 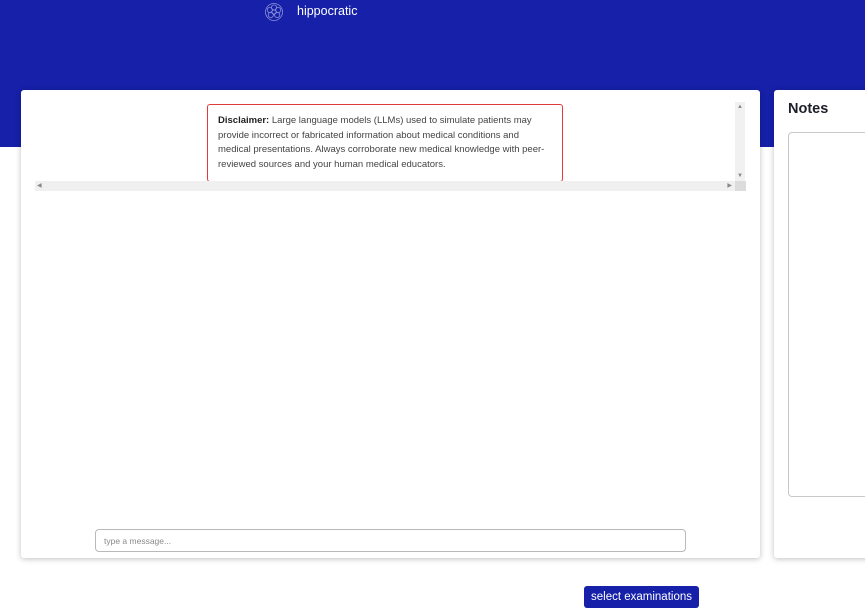 What do you see at coordinates (641, 597) in the screenshot?
I see `select-examinations-button: select examinations` at bounding box center [641, 597].